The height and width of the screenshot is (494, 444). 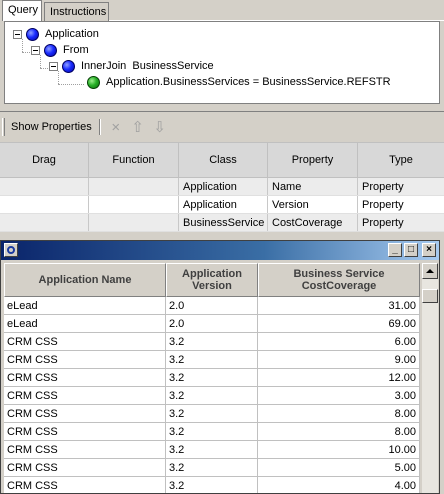 I want to click on cost-coverage-cell: 8.00, so click(x=339, y=432).